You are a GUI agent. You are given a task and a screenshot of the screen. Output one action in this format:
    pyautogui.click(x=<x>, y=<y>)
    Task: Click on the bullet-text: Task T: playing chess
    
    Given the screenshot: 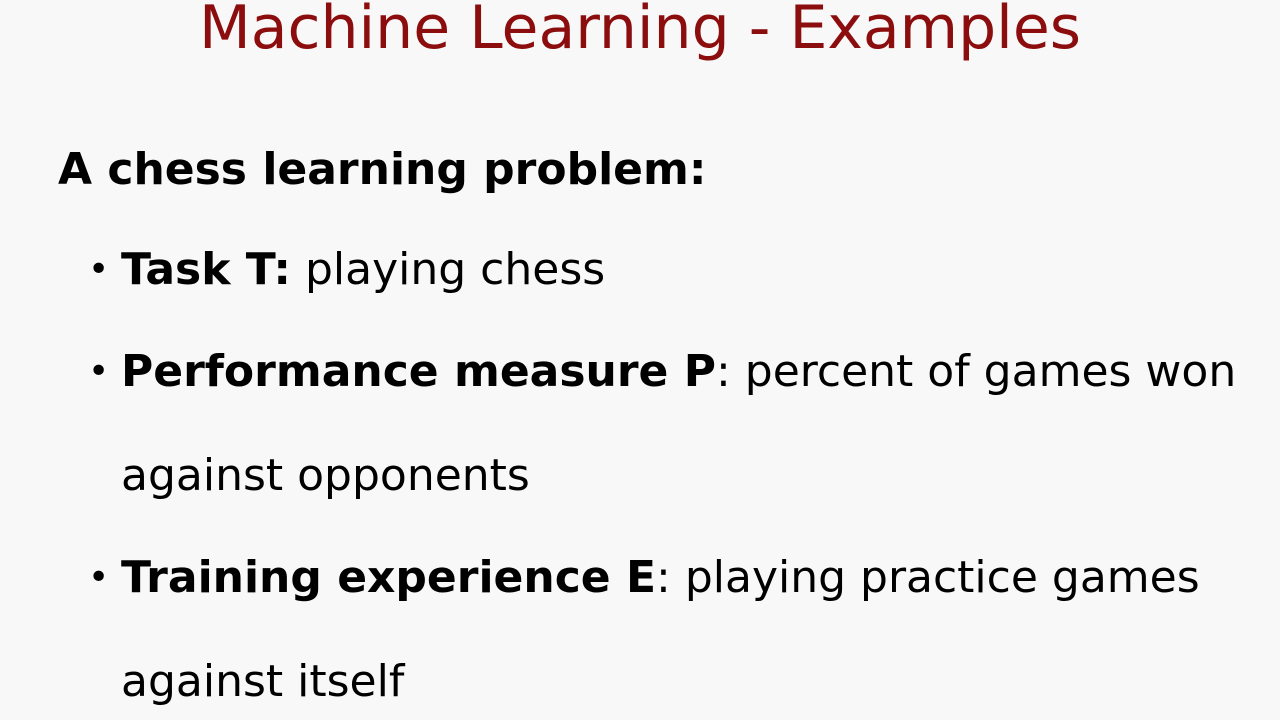 What is the action you would take?
    pyautogui.click(x=684, y=270)
    